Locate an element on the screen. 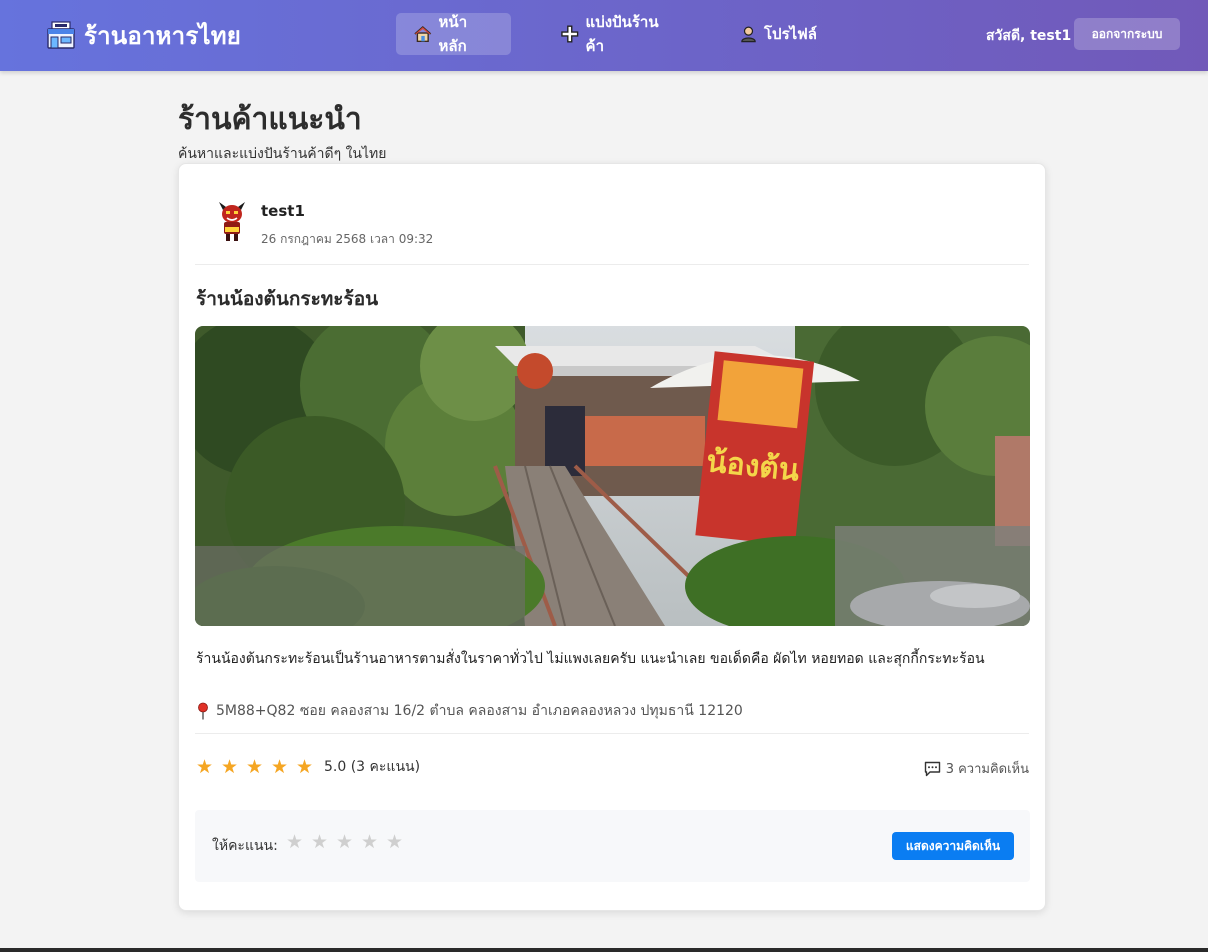 This screenshot has width=1208, height=952. house-icon is located at coordinates (423, 34).